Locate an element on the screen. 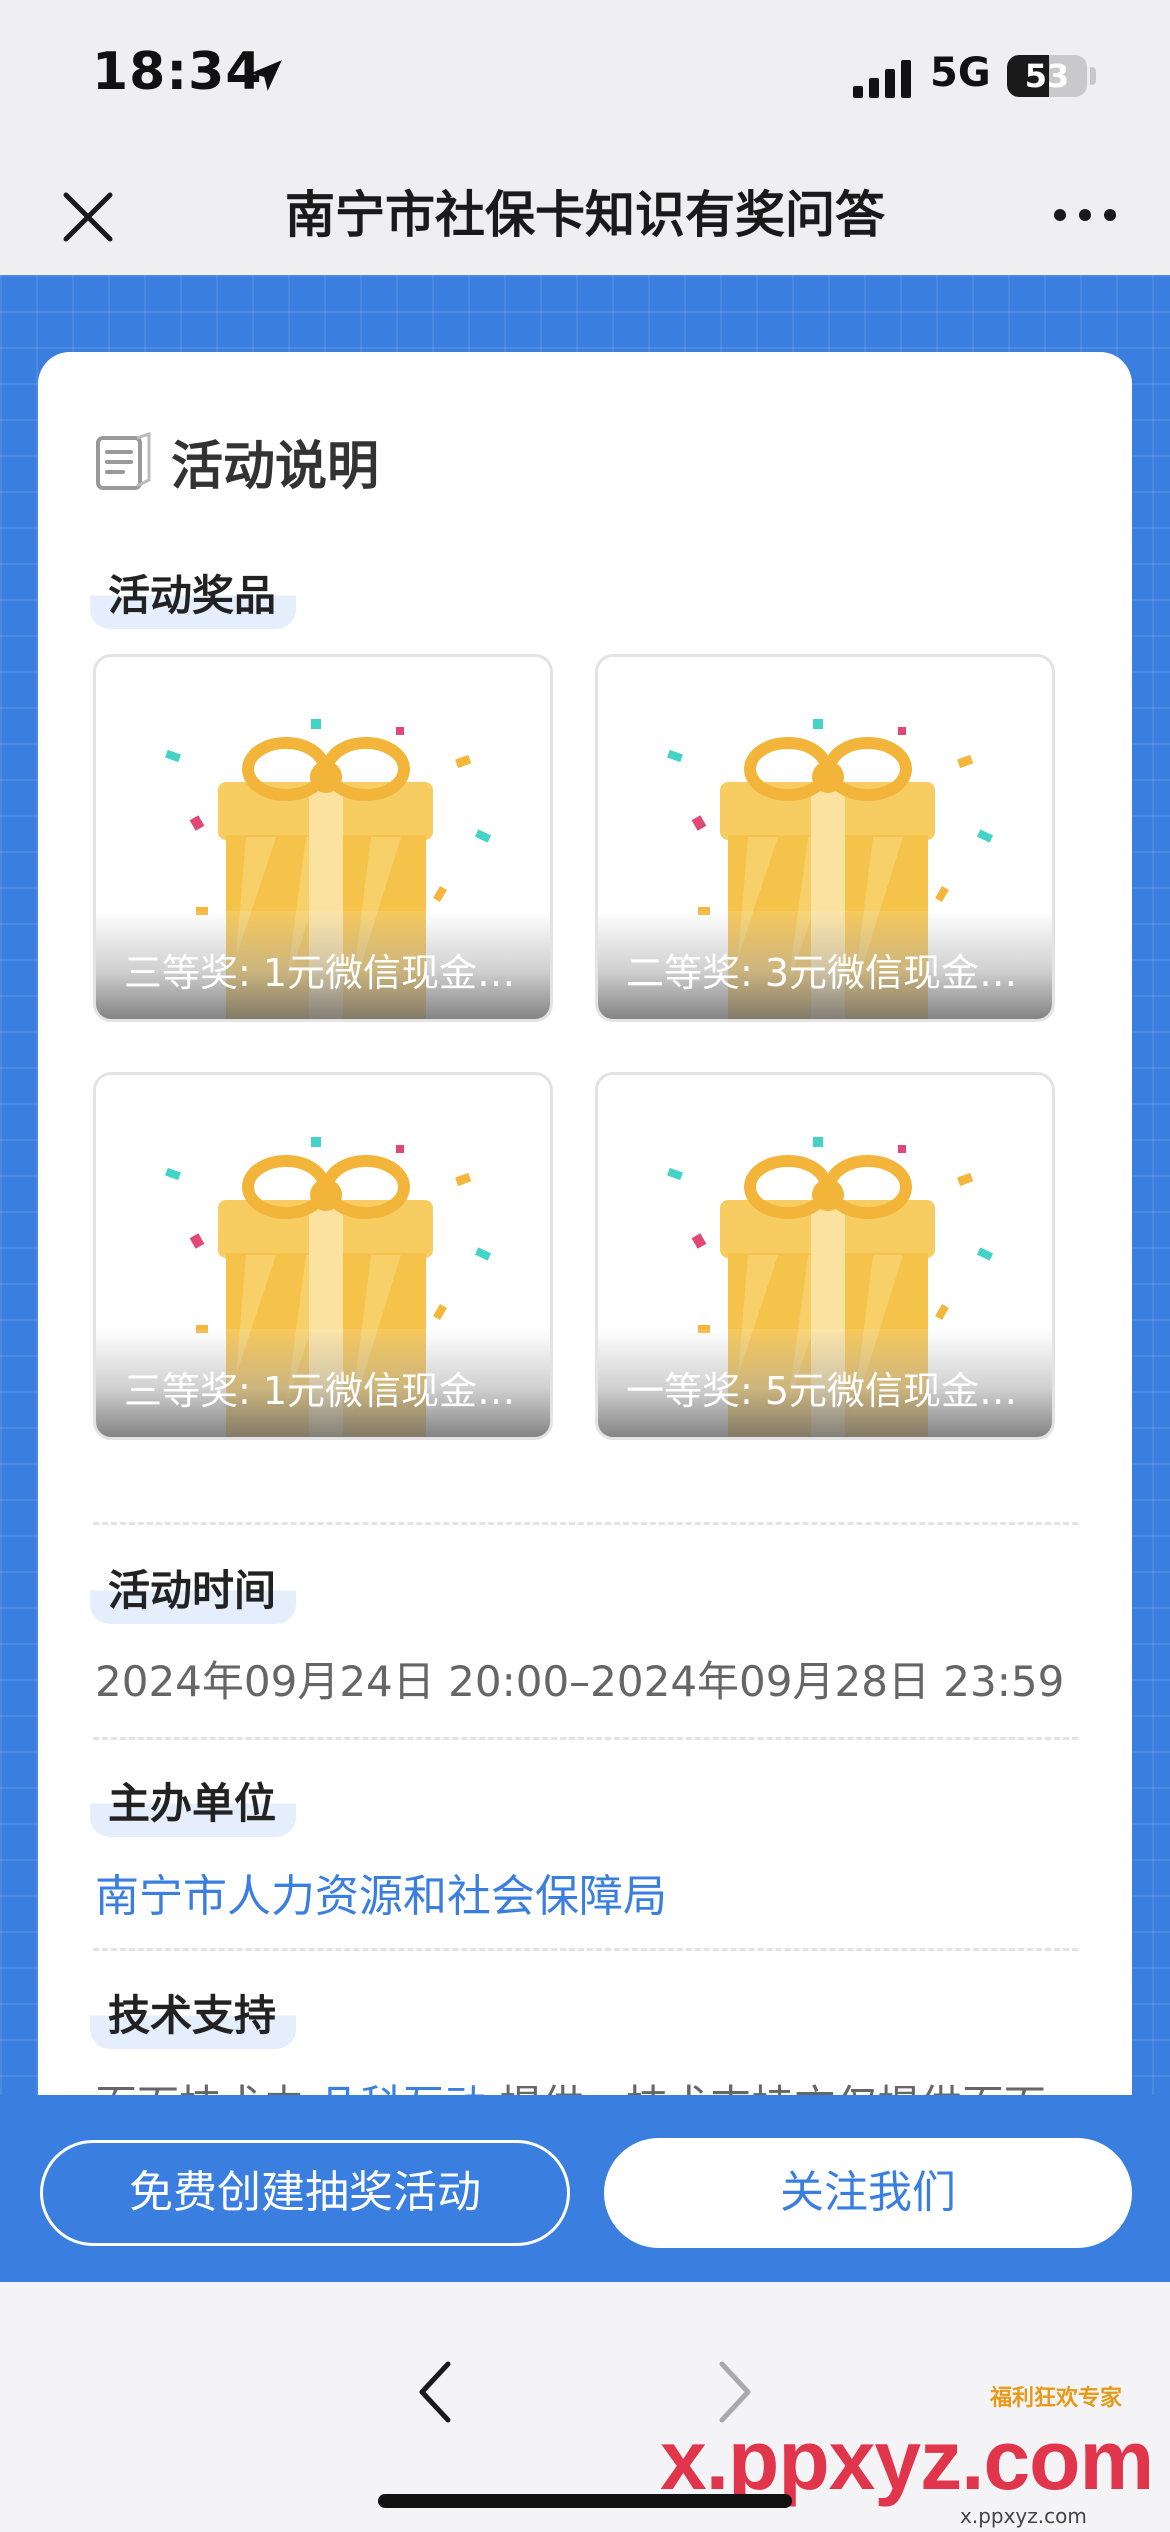 This screenshot has height=2532, width=1170. battery-level: 53 is located at coordinates (1047, 76).